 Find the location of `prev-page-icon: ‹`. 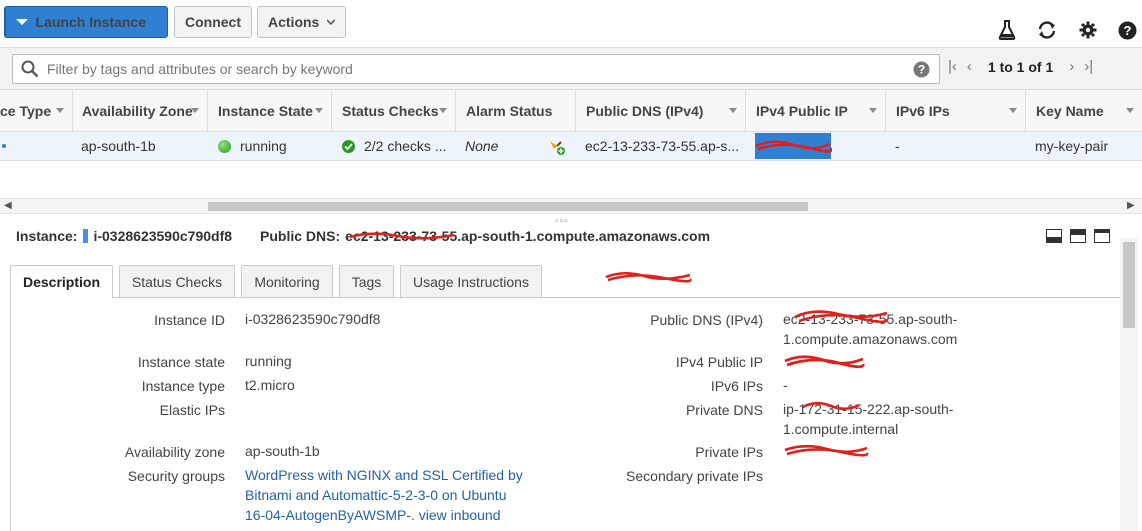

prev-page-icon: ‹ is located at coordinates (969, 66).